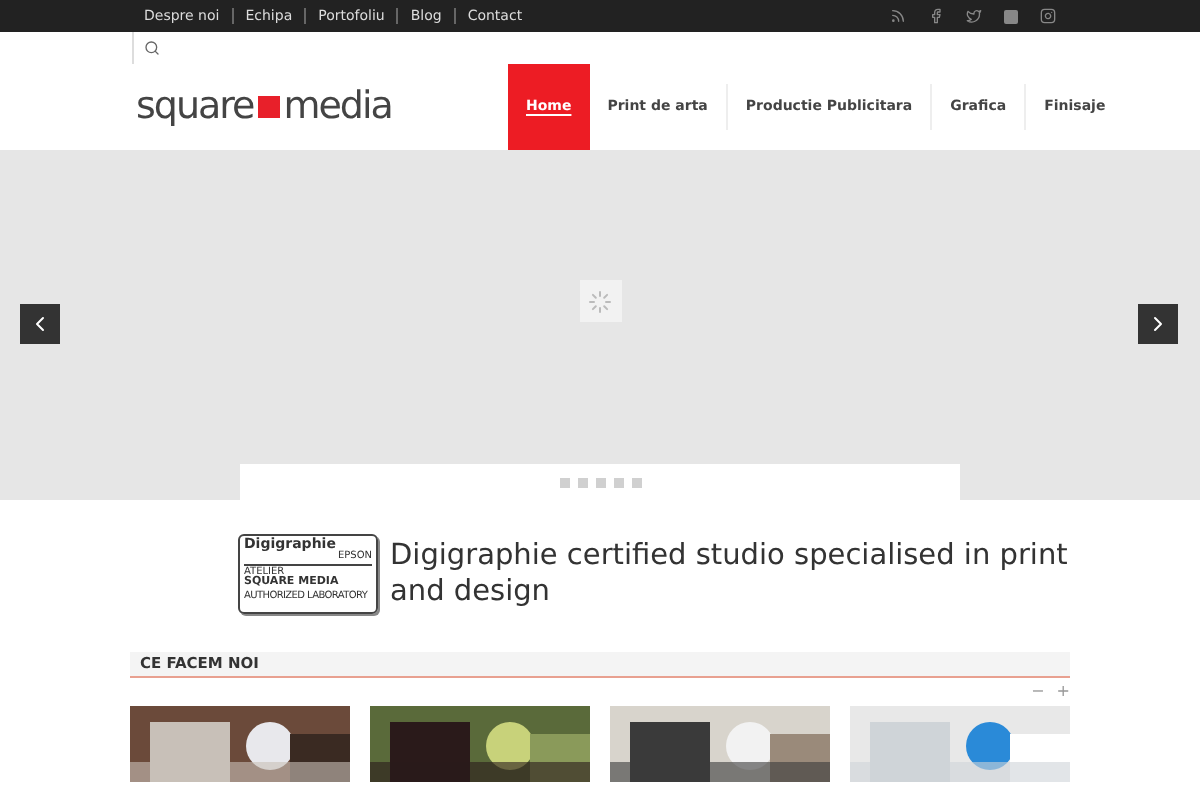  What do you see at coordinates (1048, 16) in the screenshot?
I see `instagram-icon` at bounding box center [1048, 16].